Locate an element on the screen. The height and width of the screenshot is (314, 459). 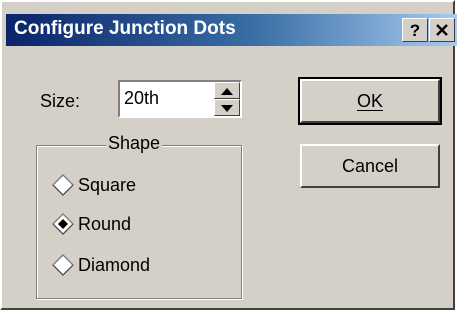
close-icon is located at coordinates (442, 30).